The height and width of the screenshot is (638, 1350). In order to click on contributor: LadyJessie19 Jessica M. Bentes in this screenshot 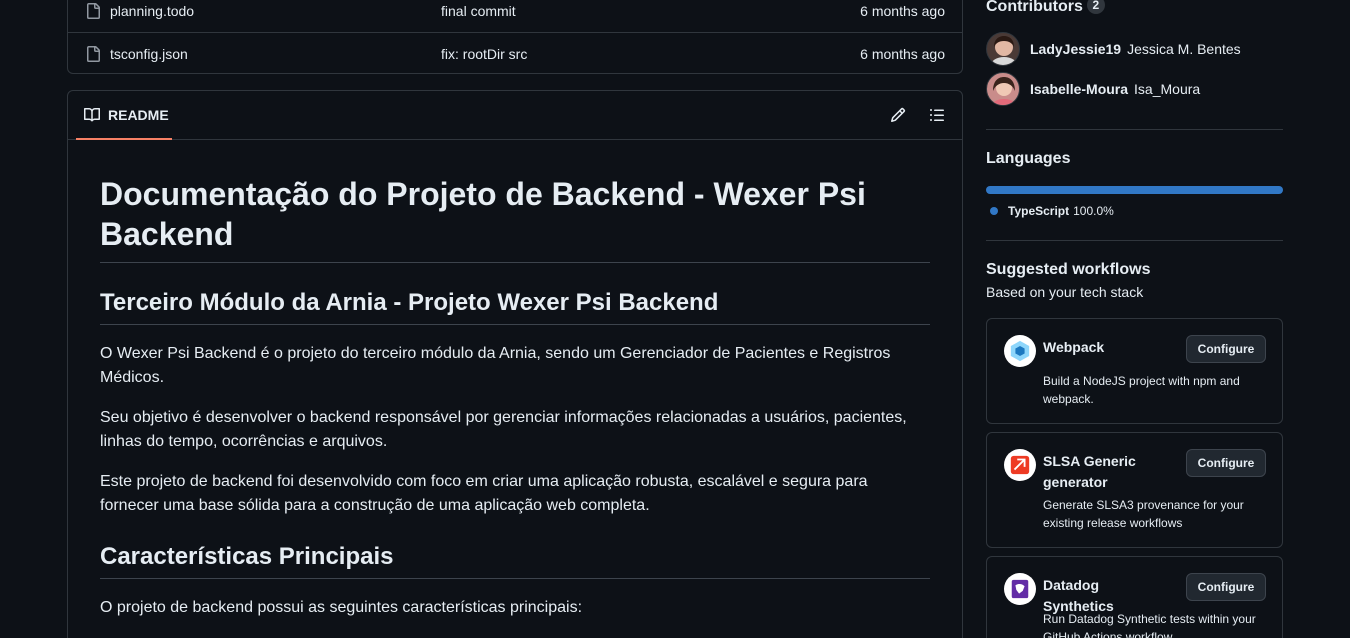, I will do `click(1113, 49)`.